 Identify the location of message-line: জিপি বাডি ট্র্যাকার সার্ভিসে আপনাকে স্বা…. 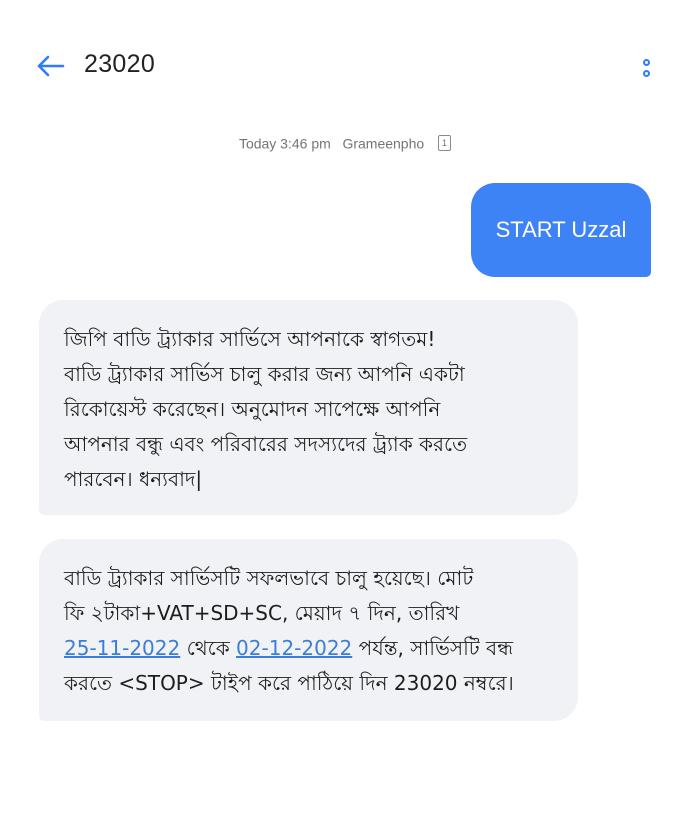
(250, 339).